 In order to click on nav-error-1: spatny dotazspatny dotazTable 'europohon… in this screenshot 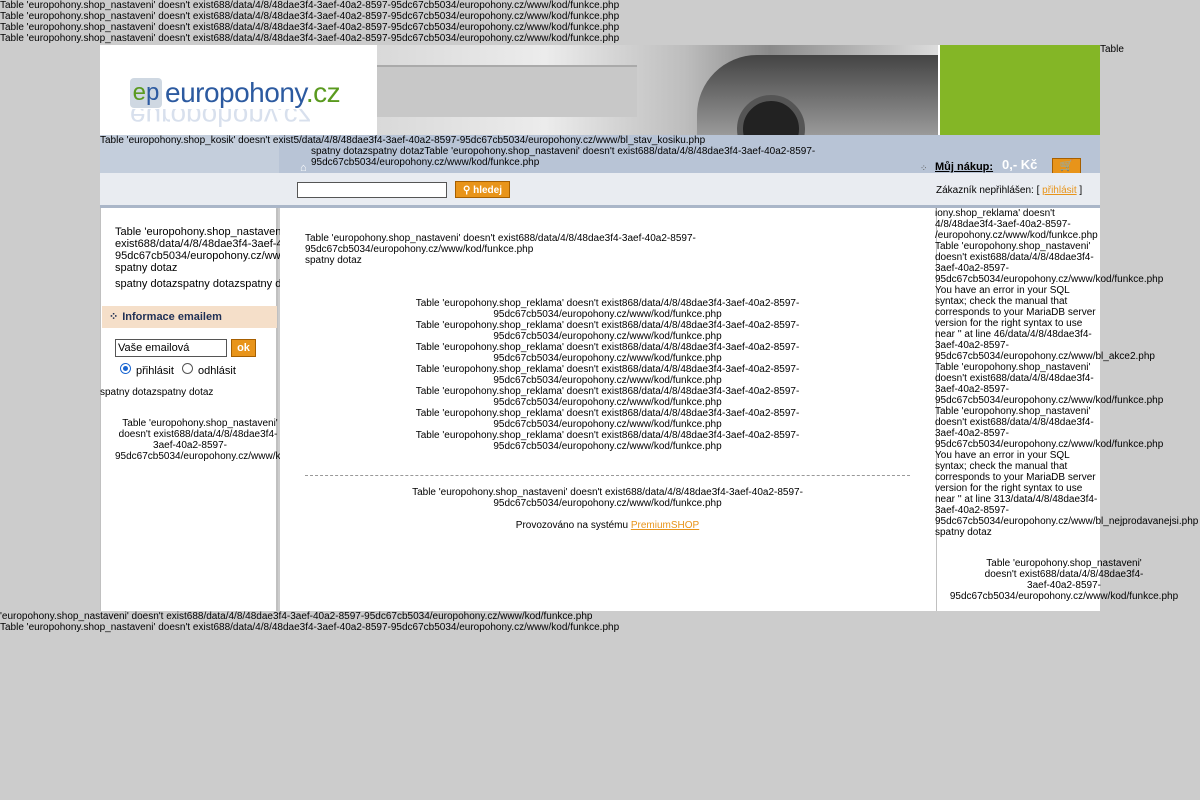, I will do `click(563, 151)`.